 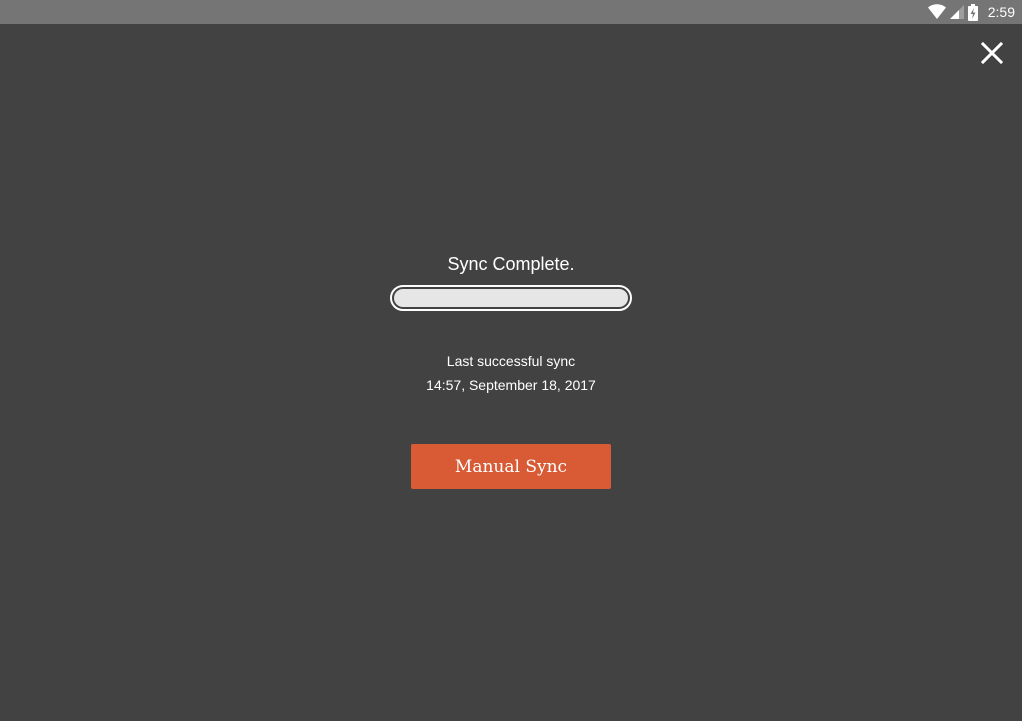 I want to click on manual-sync-button: Manual Sync, so click(x=511, y=466).